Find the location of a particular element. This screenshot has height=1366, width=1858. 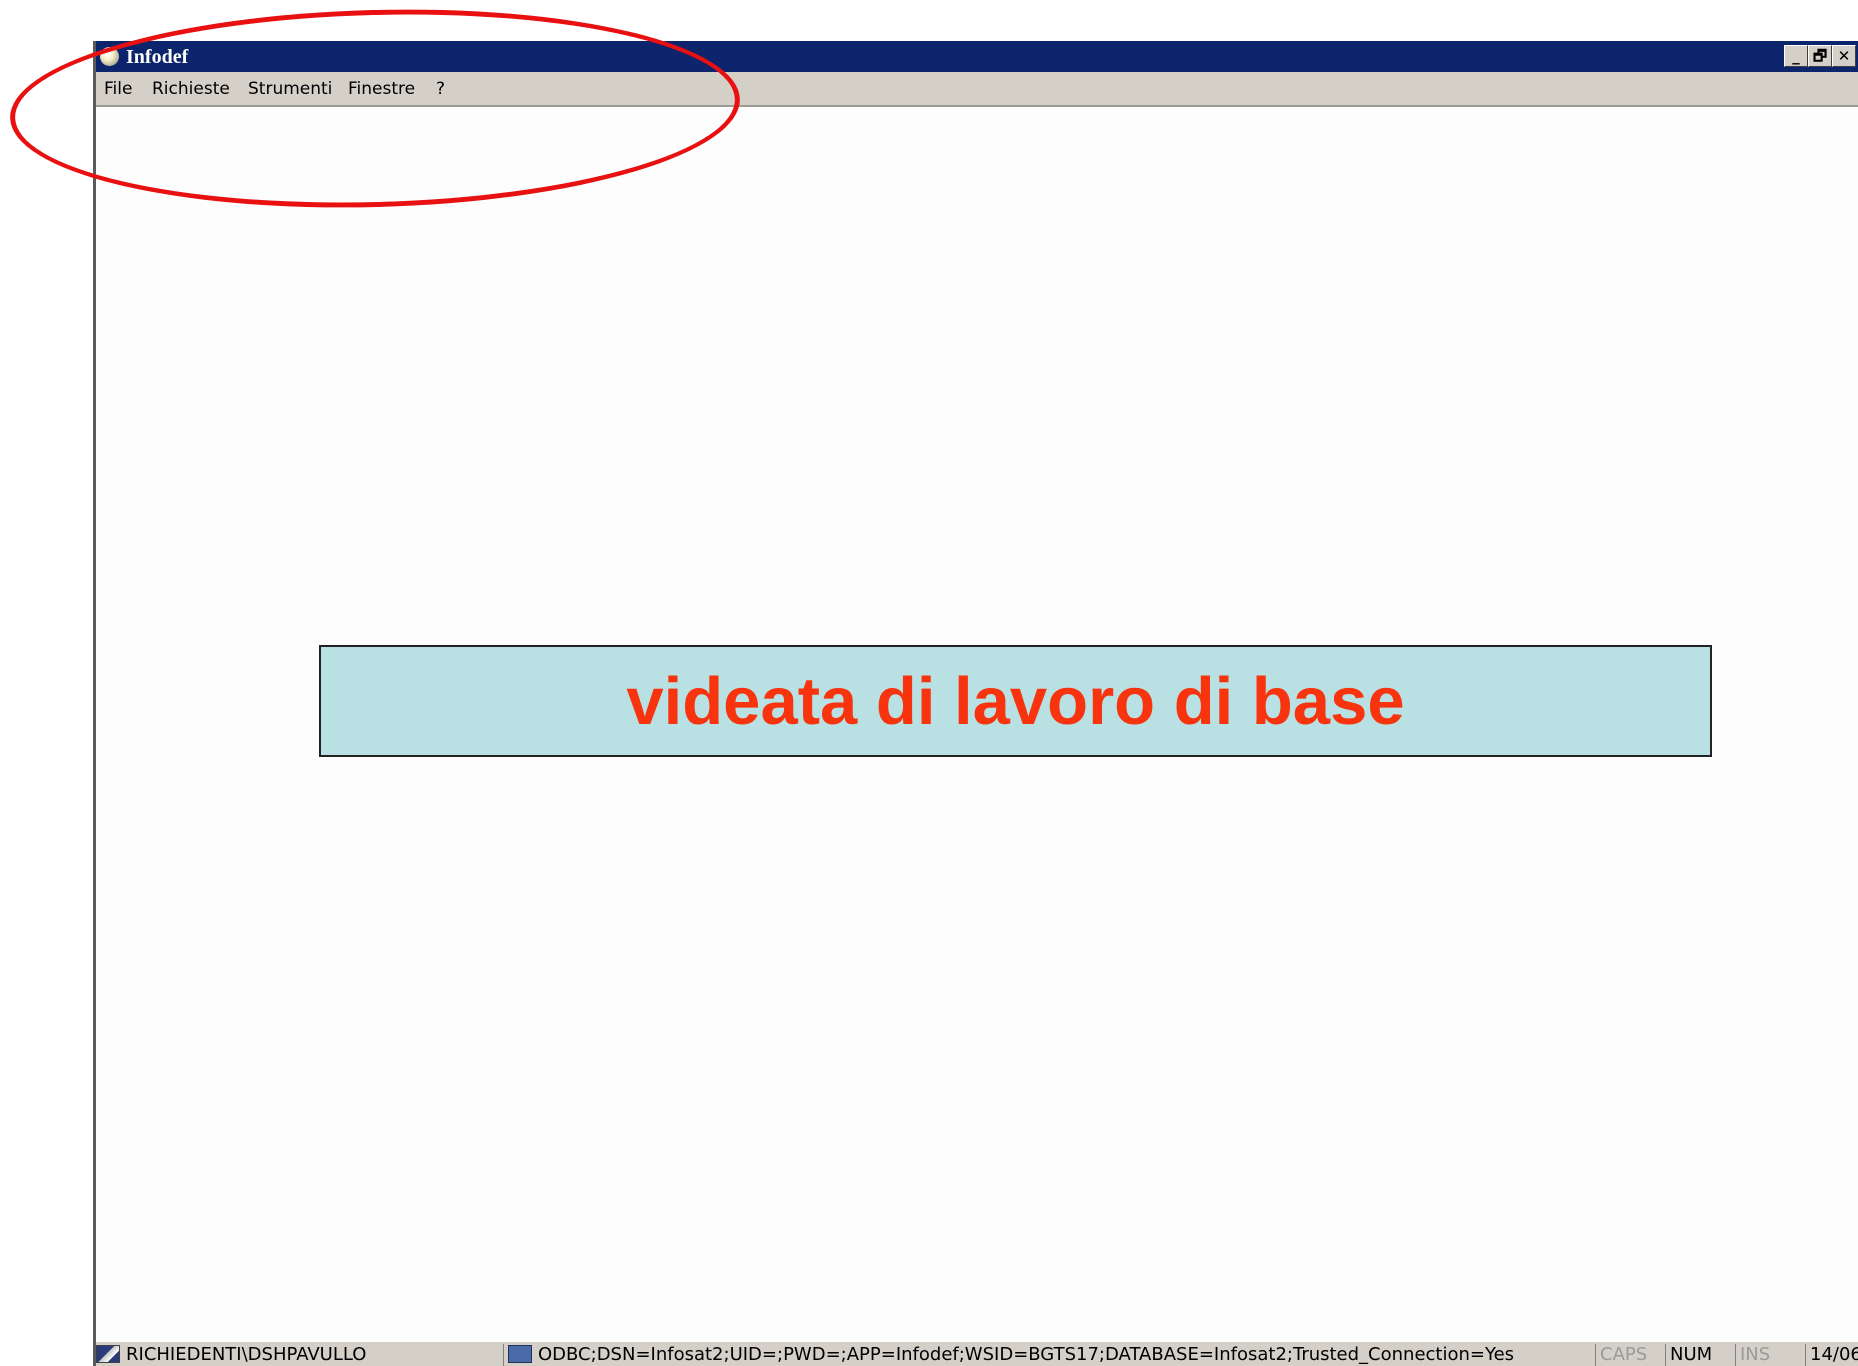

app-icon is located at coordinates (109, 56).